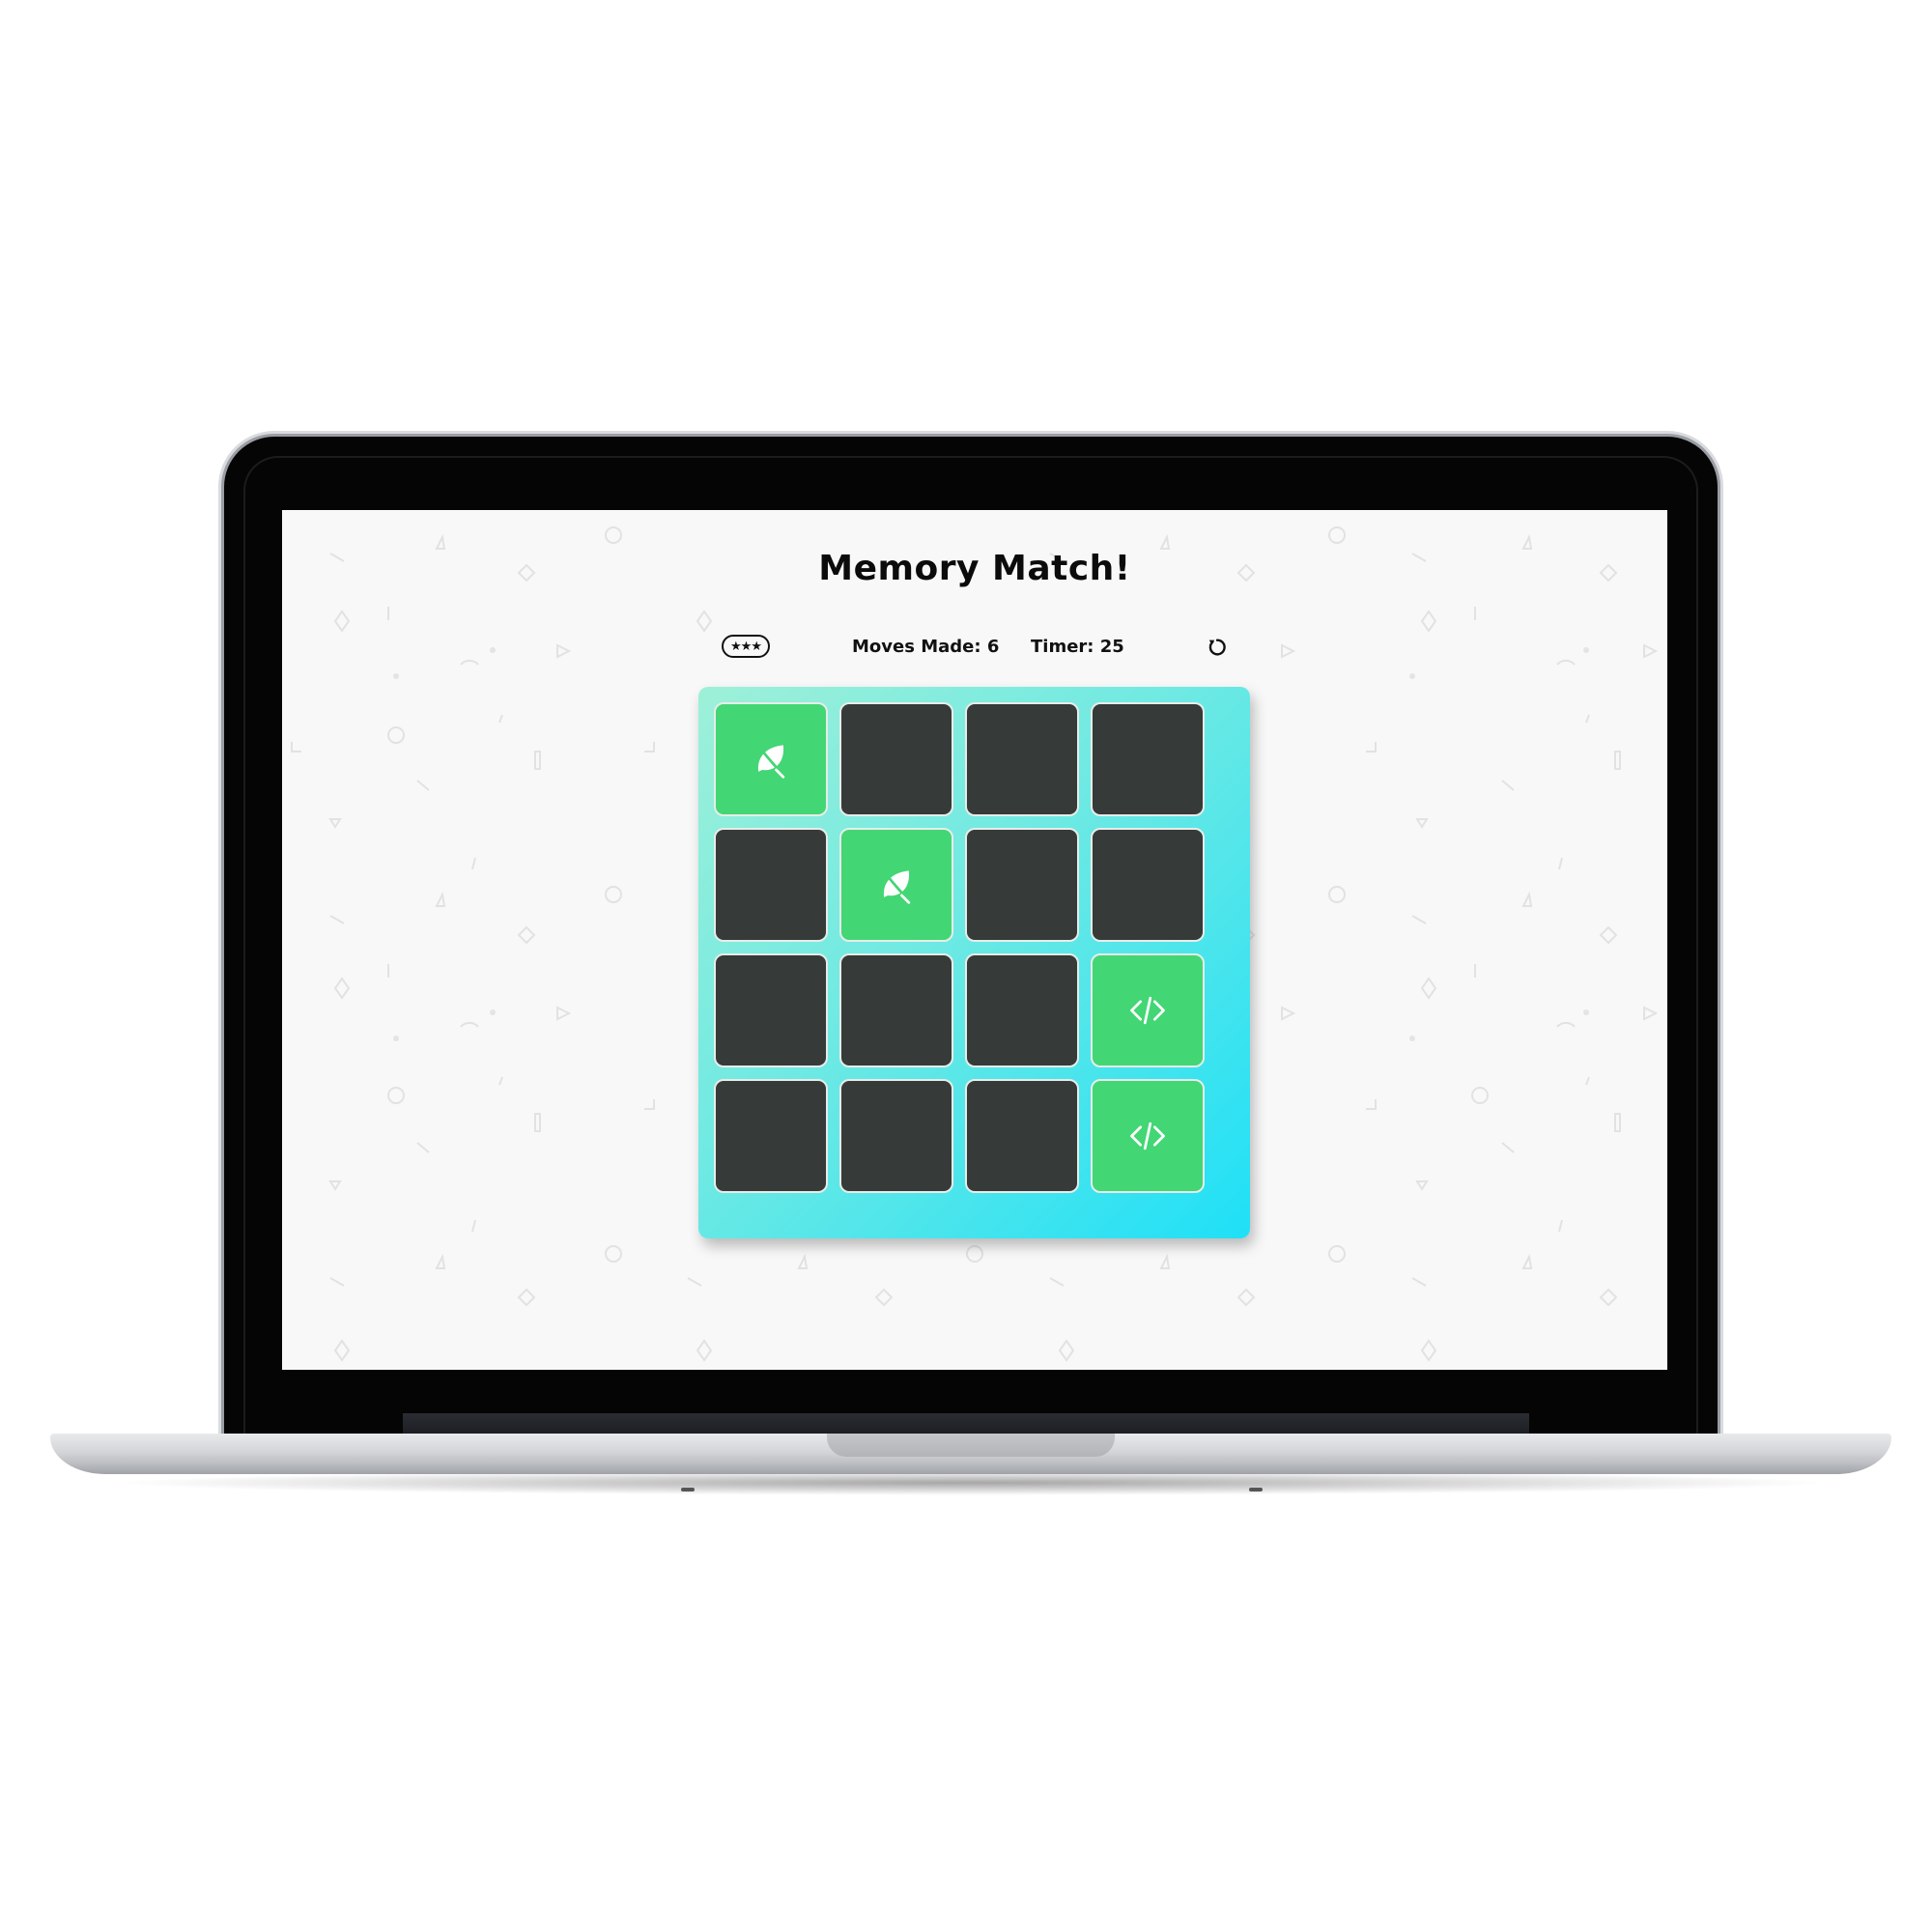  What do you see at coordinates (971, 1445) in the screenshot?
I see `laptop-thumb-notch` at bounding box center [971, 1445].